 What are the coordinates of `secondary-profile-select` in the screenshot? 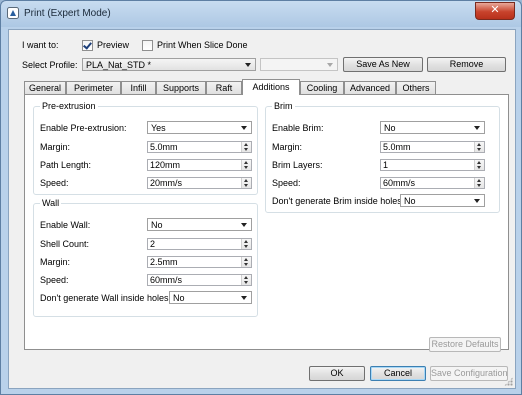 It's located at (299, 64).